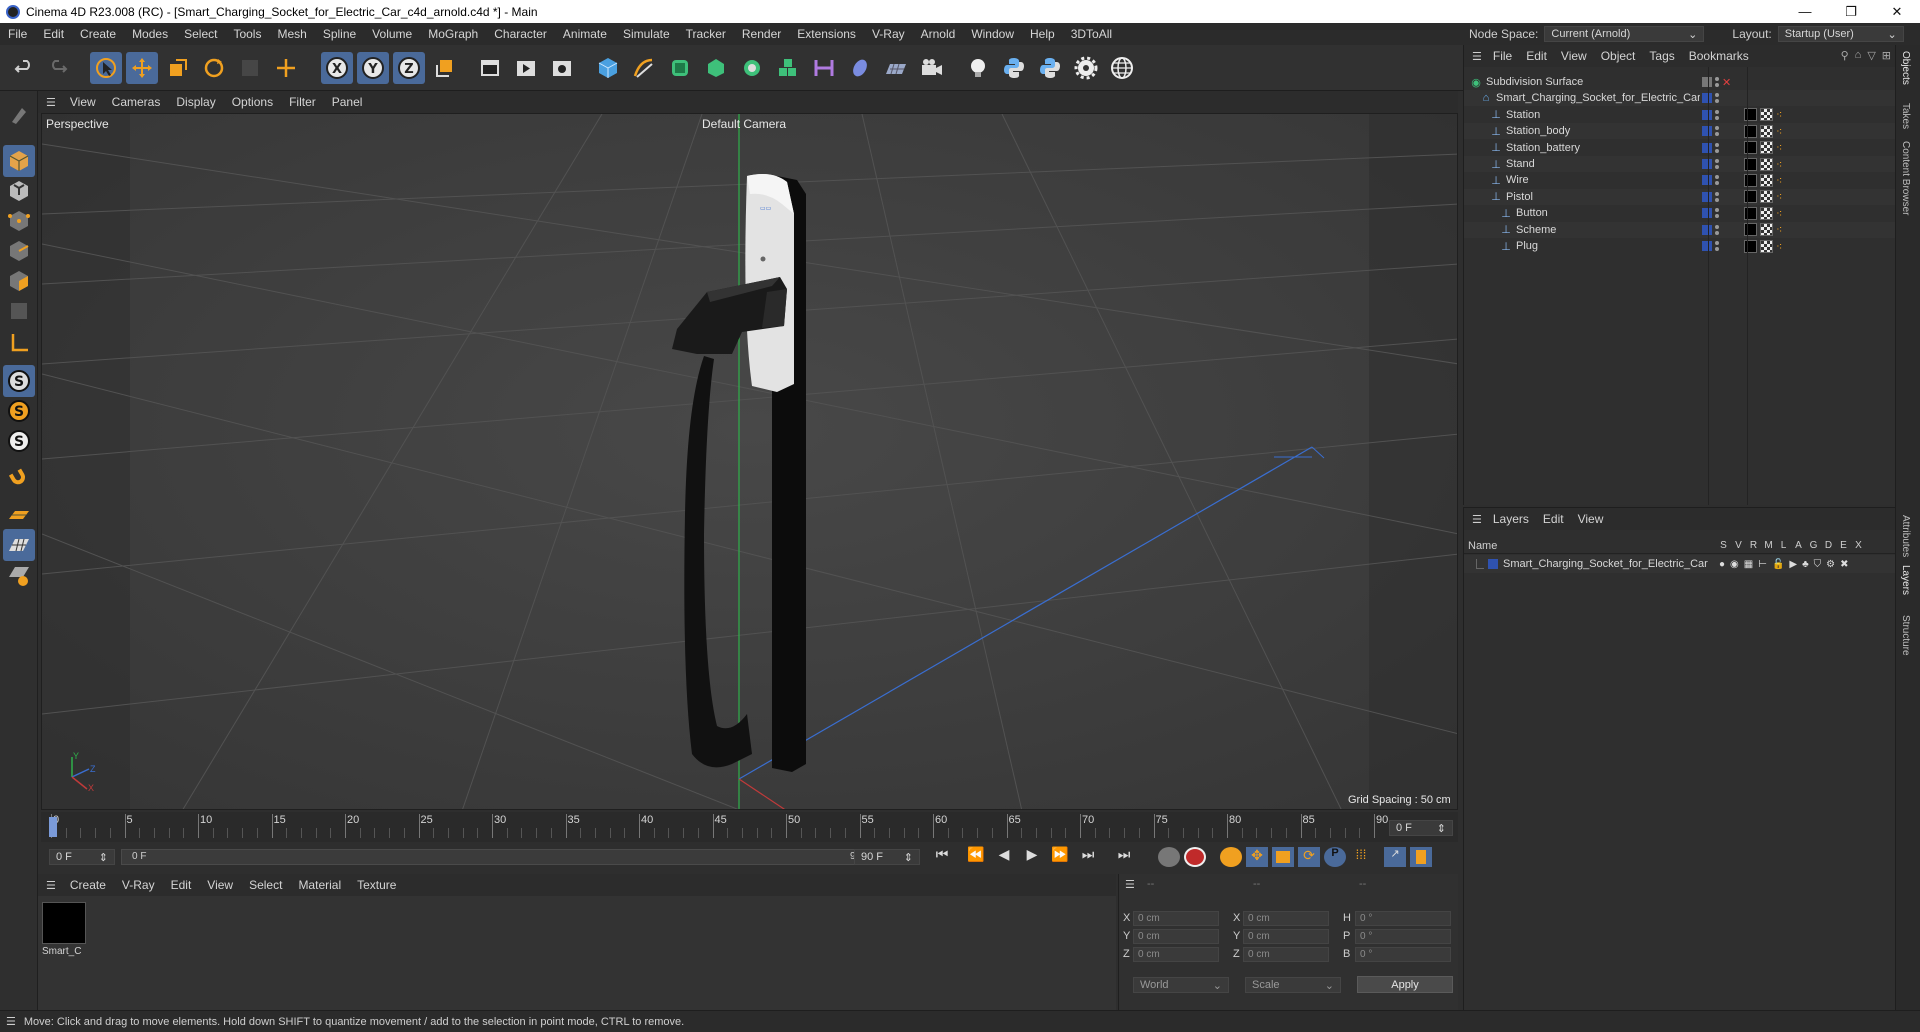 This screenshot has height=1032, width=1920. Describe the element at coordinates (896, 68) in the screenshot. I see `floor-object-button` at that location.